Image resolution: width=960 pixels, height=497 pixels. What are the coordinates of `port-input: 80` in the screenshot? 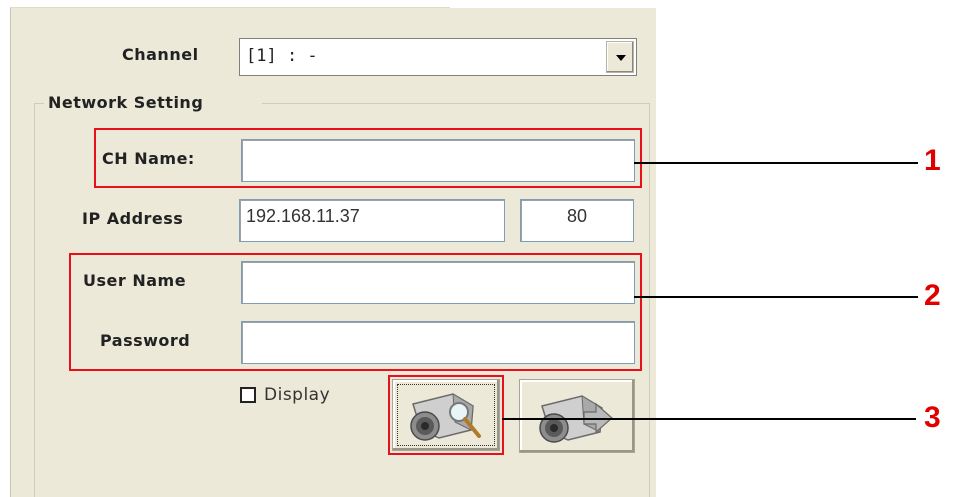 It's located at (577, 220).